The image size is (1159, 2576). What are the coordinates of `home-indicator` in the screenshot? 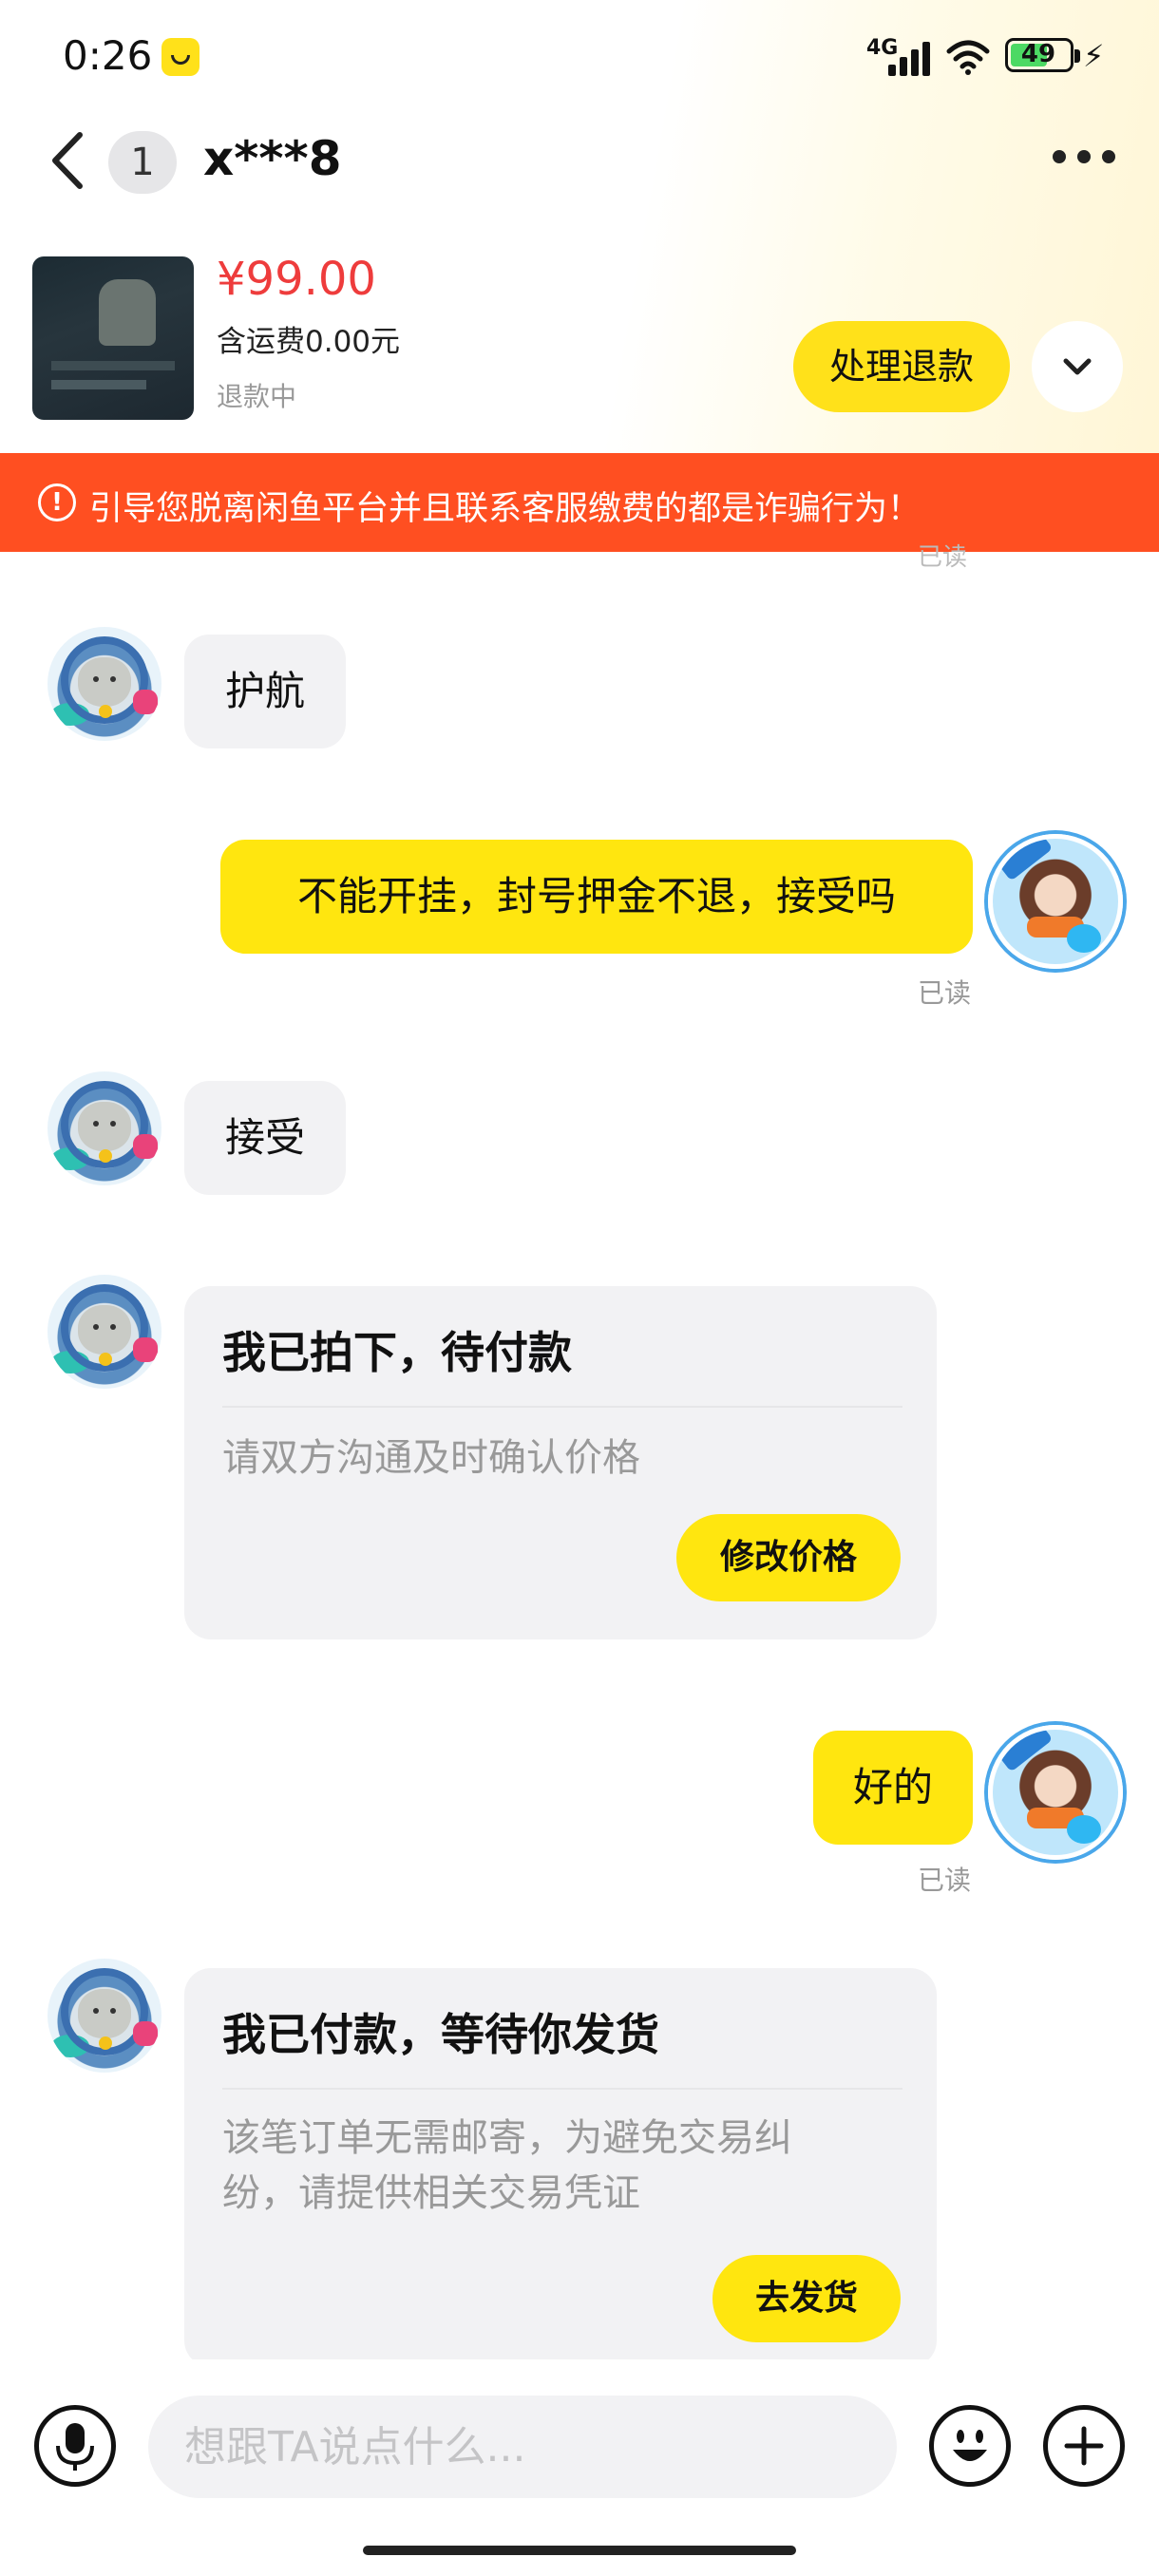 It's located at (579, 2550).